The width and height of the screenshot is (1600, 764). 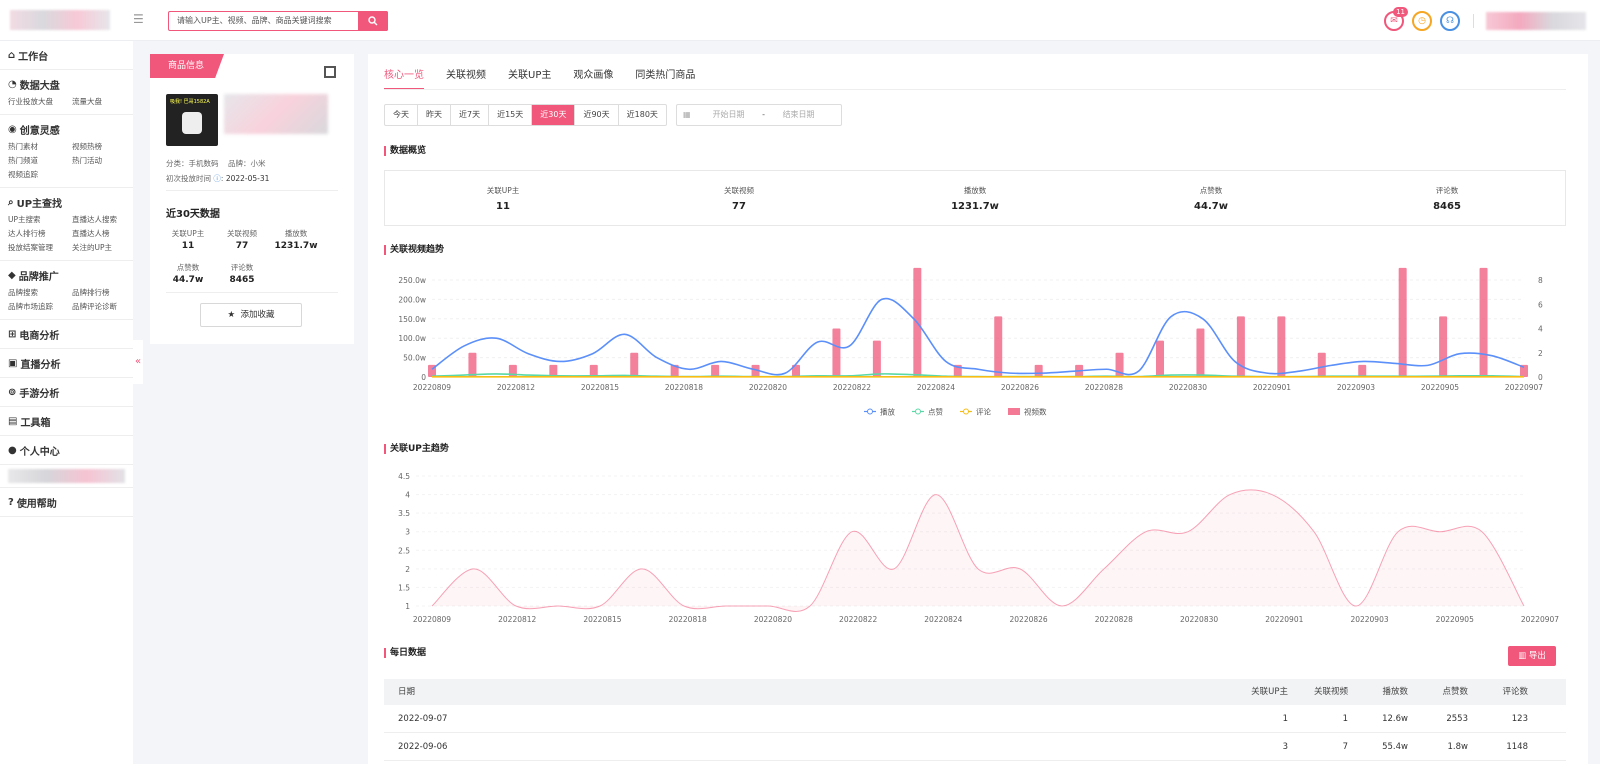 What do you see at coordinates (40, 365) in the screenshot?
I see `sidebar-label: 直播分析` at bounding box center [40, 365].